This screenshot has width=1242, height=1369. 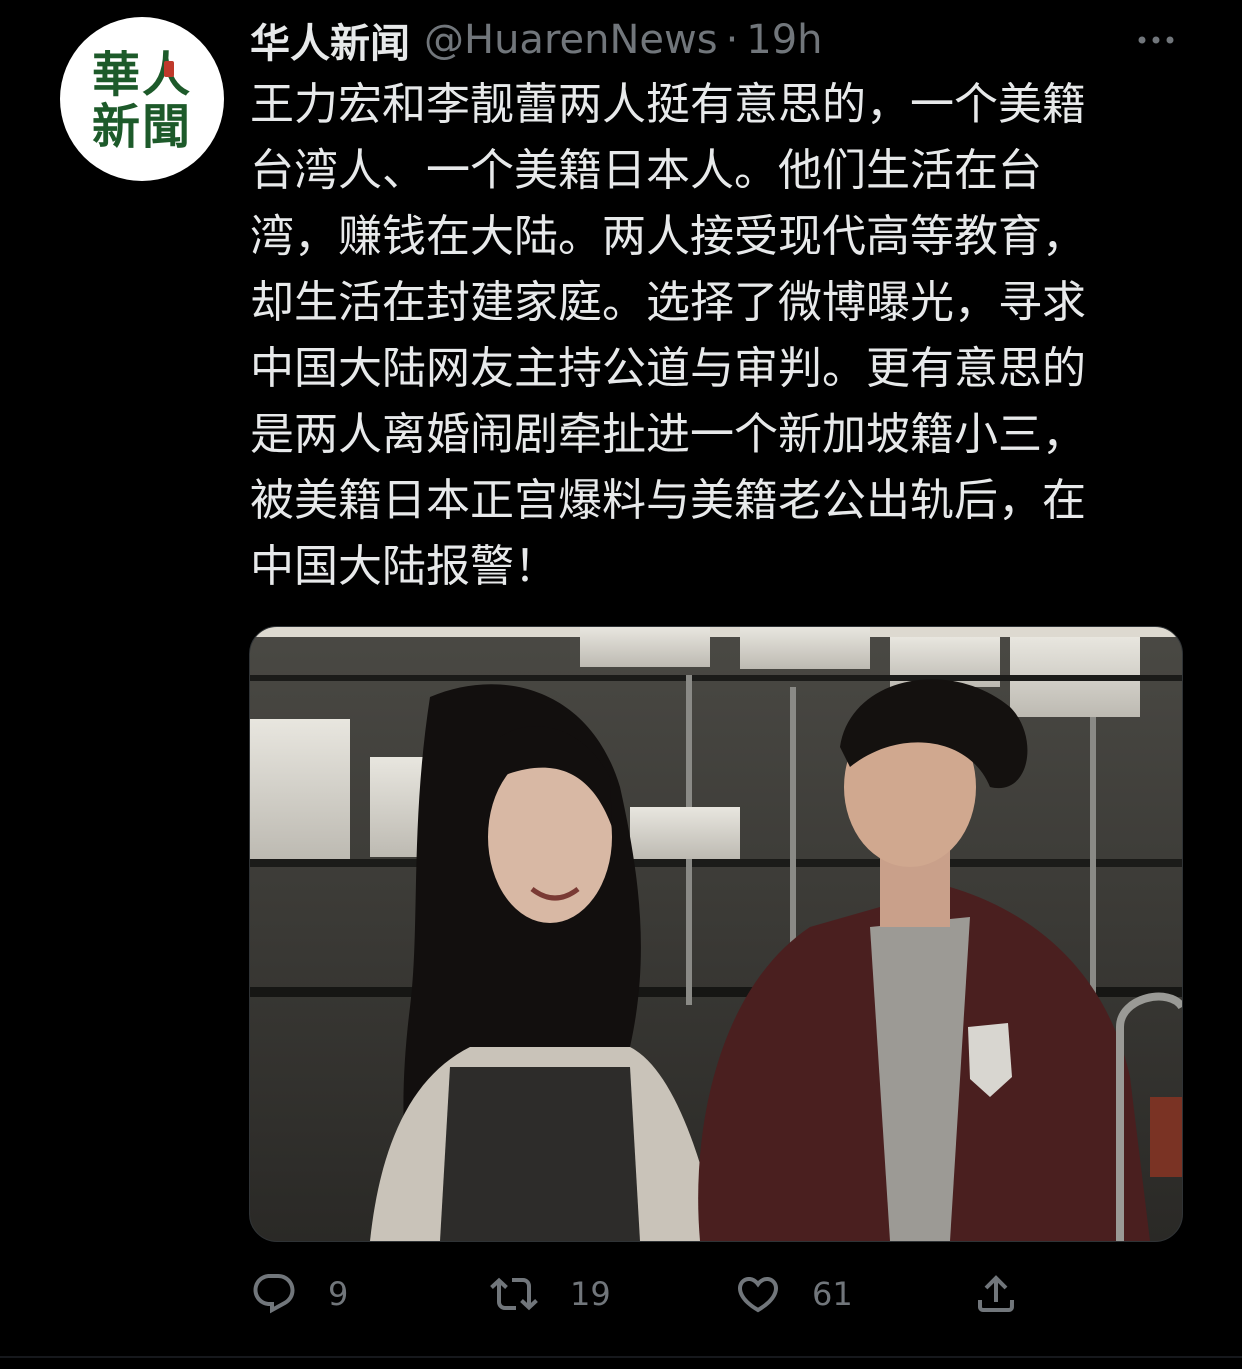 I want to click on avatar-logo-line-2: 新聞, so click(x=141, y=127).